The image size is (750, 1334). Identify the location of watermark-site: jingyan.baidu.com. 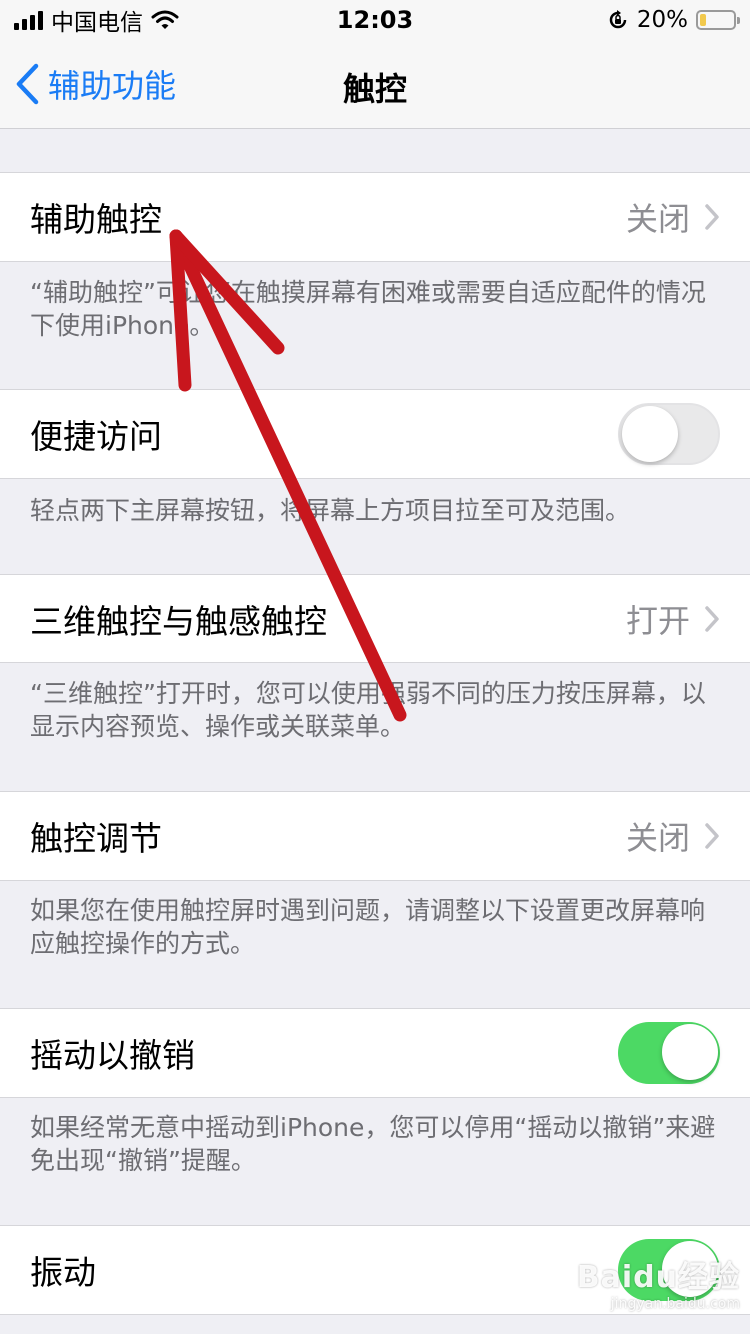
(675, 1304).